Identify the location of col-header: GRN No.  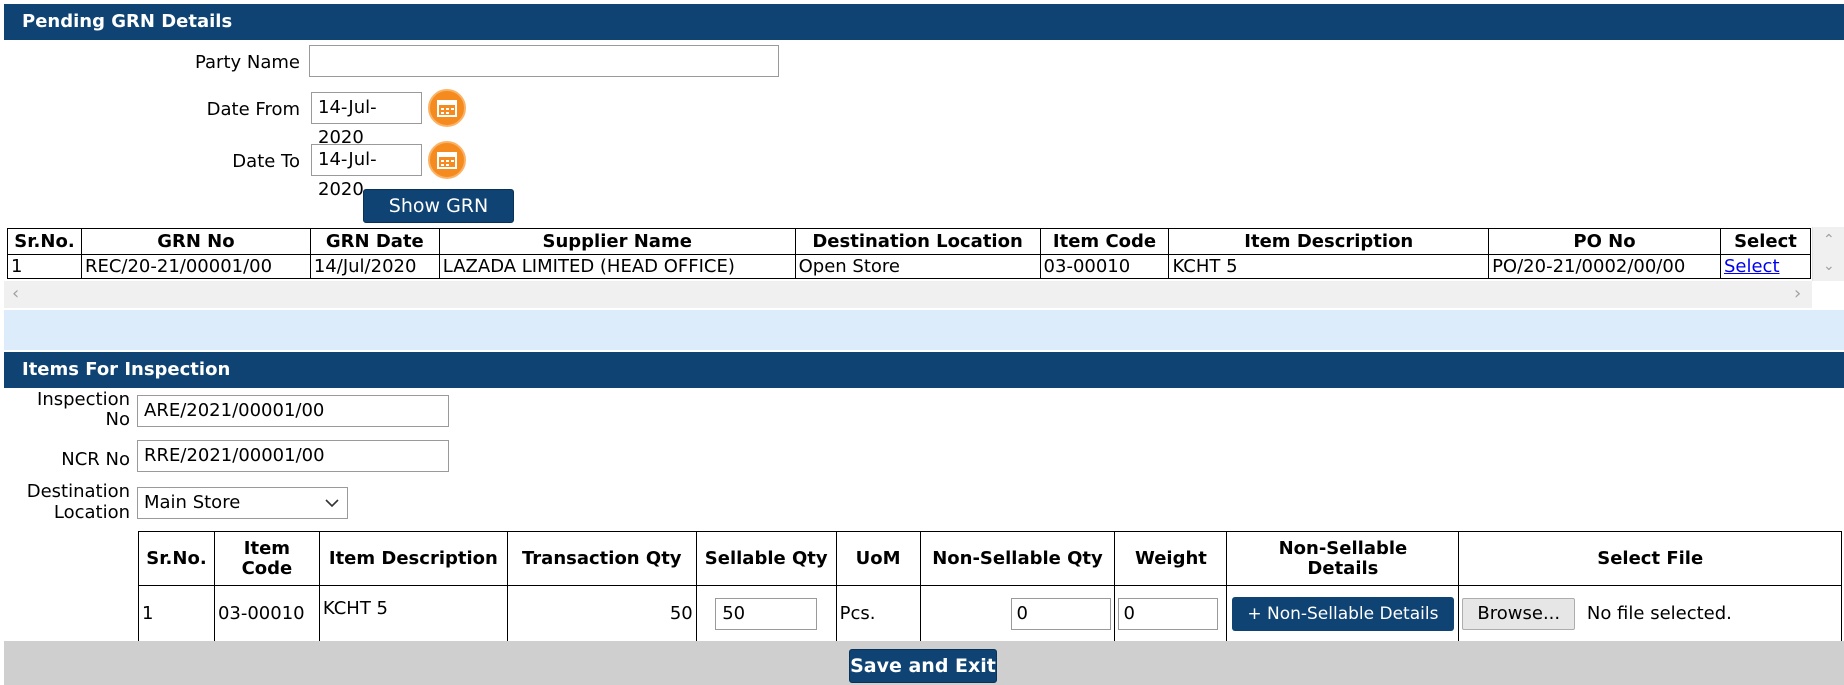
(195, 241).